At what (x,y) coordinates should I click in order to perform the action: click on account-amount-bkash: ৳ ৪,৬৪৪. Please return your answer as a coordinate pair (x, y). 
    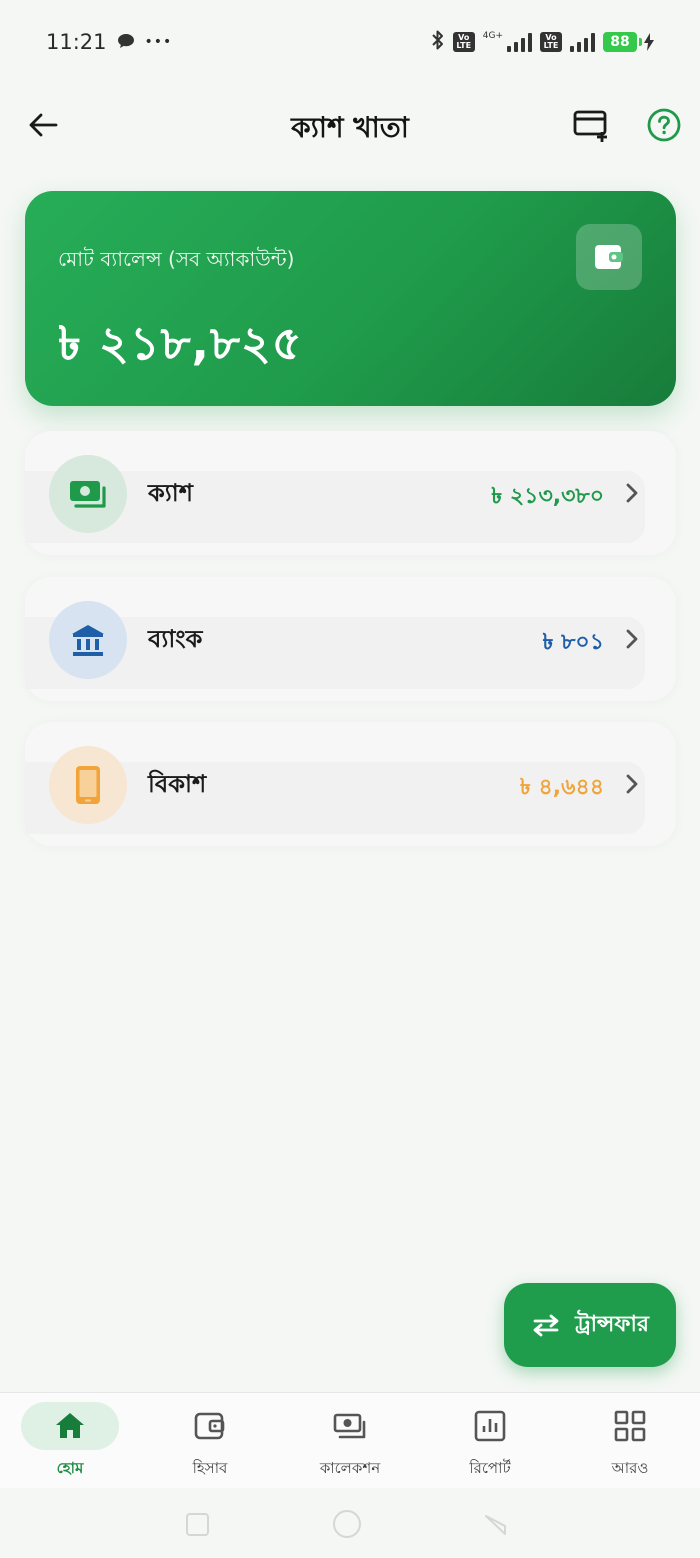
    Looking at the image, I should click on (561, 787).